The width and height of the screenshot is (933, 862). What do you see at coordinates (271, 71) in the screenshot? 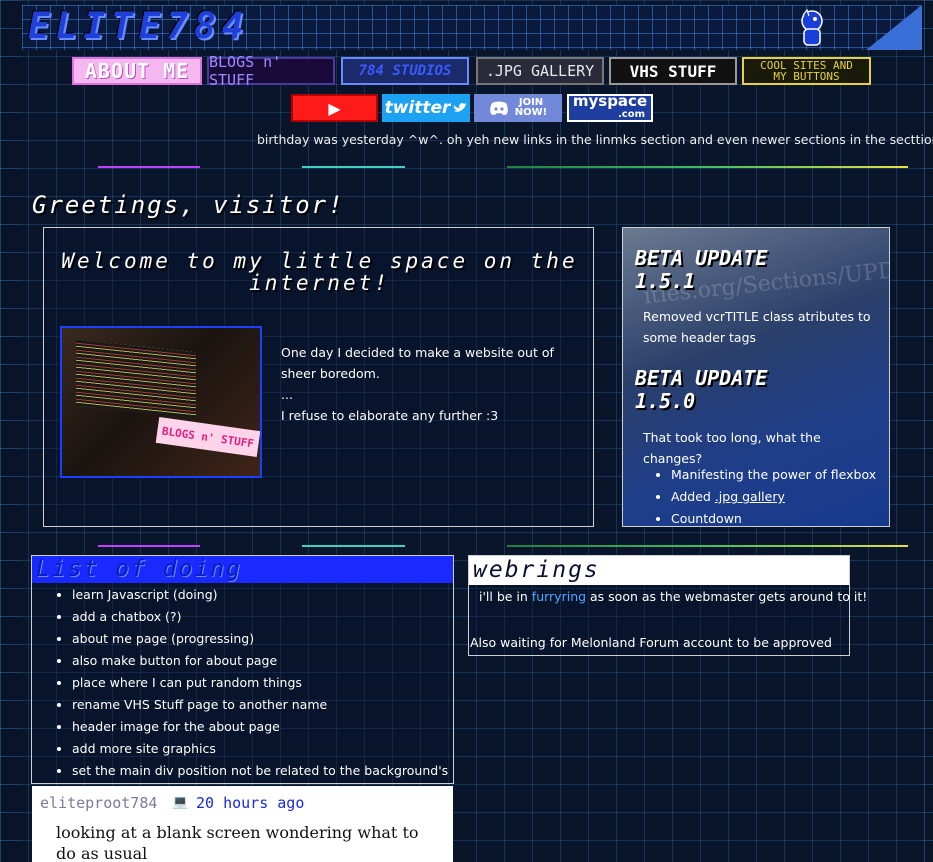
I see `nav-blogs-button: BLOGS n' STUFF` at bounding box center [271, 71].